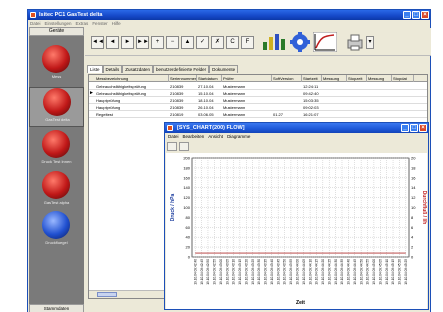 The height and width of the screenshot is (312, 443). What do you see at coordinates (325, 42) in the screenshot?
I see `curve-tool-icon` at bounding box center [325, 42].